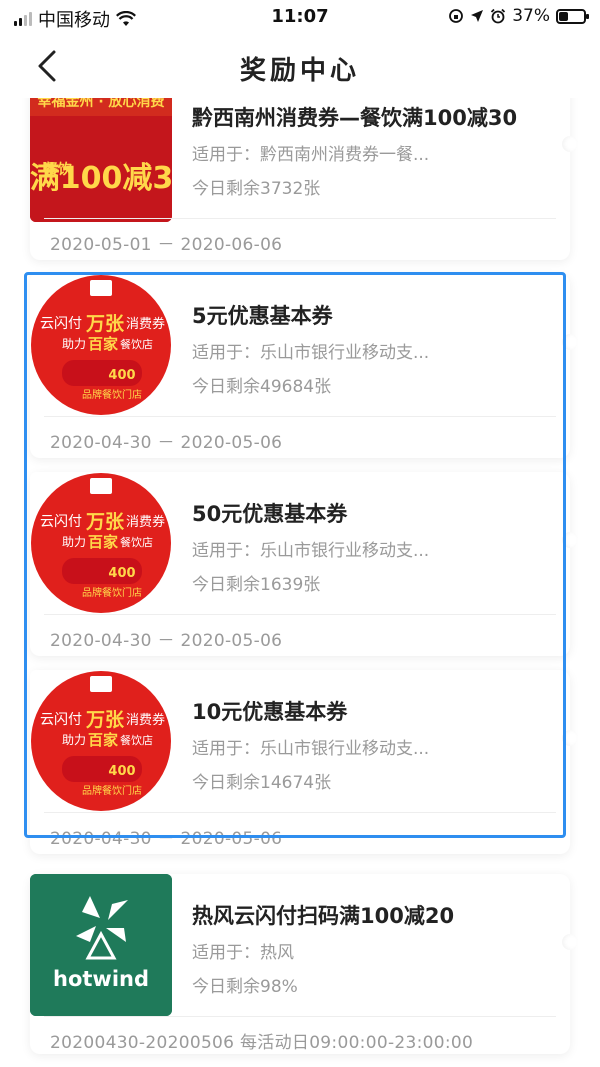  What do you see at coordinates (498, 16) in the screenshot?
I see `alarm-icon` at bounding box center [498, 16].